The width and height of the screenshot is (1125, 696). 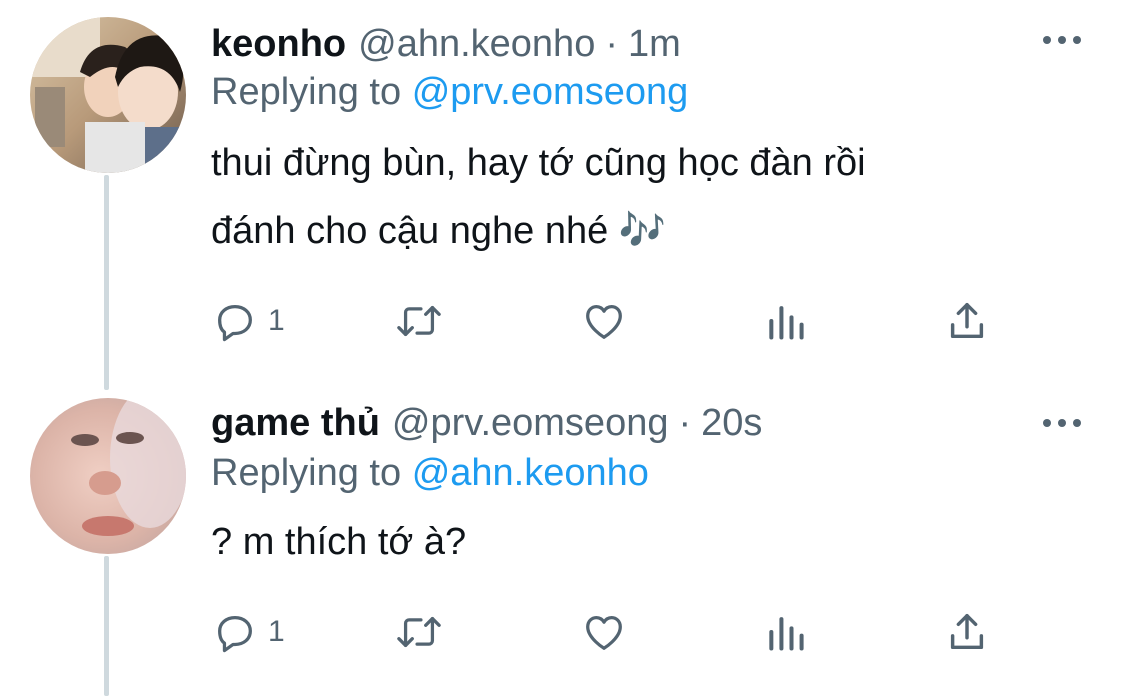 I want to click on display-name: game thủ, so click(x=295, y=423).